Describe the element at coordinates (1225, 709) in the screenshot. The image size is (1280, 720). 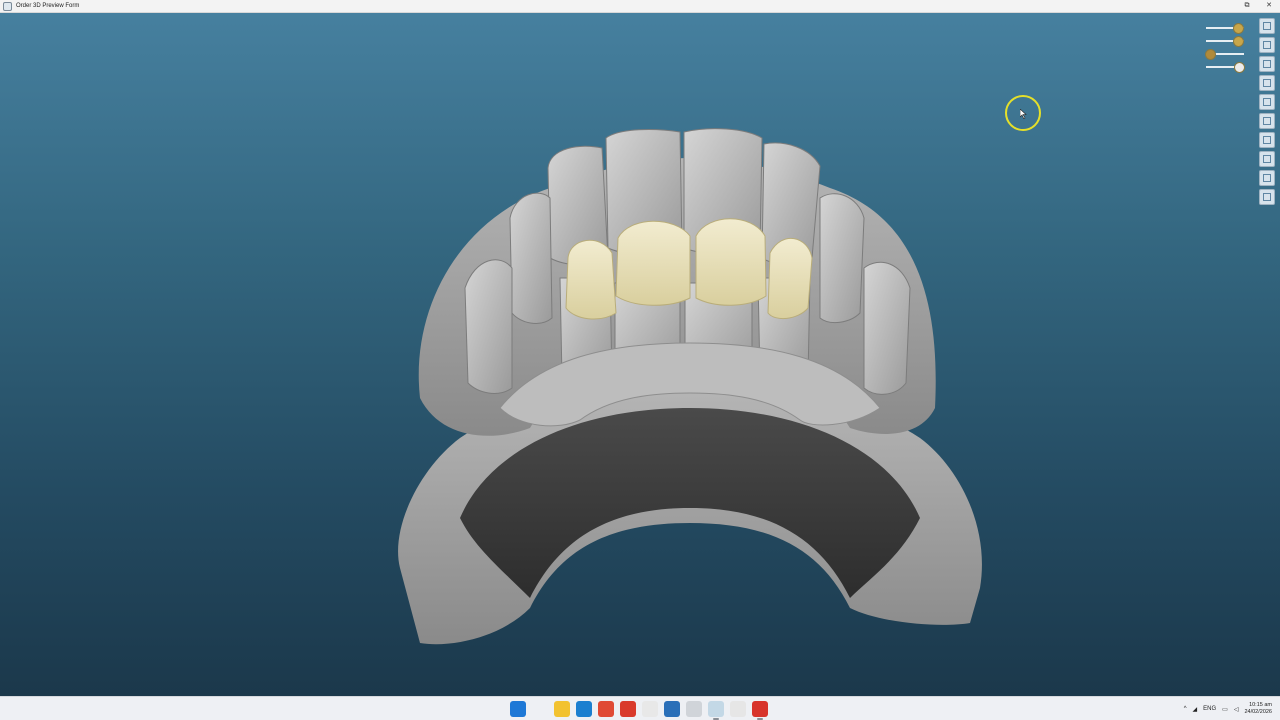
I see `battery-icon: ▭` at that location.